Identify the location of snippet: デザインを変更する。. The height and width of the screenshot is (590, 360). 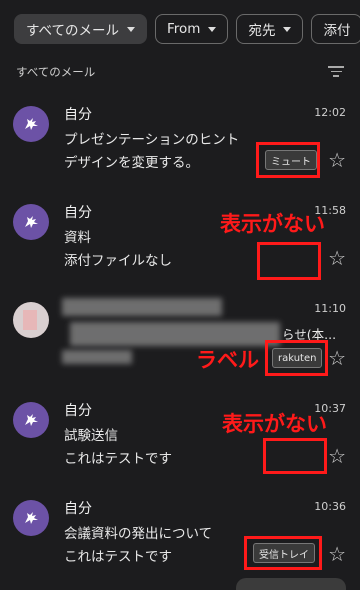
(131, 163).